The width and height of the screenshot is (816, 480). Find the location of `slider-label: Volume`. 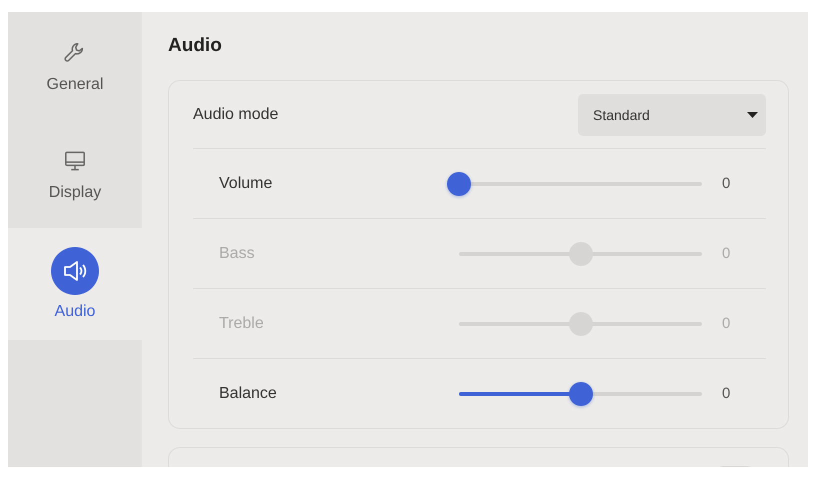

slider-label: Volume is located at coordinates (246, 183).